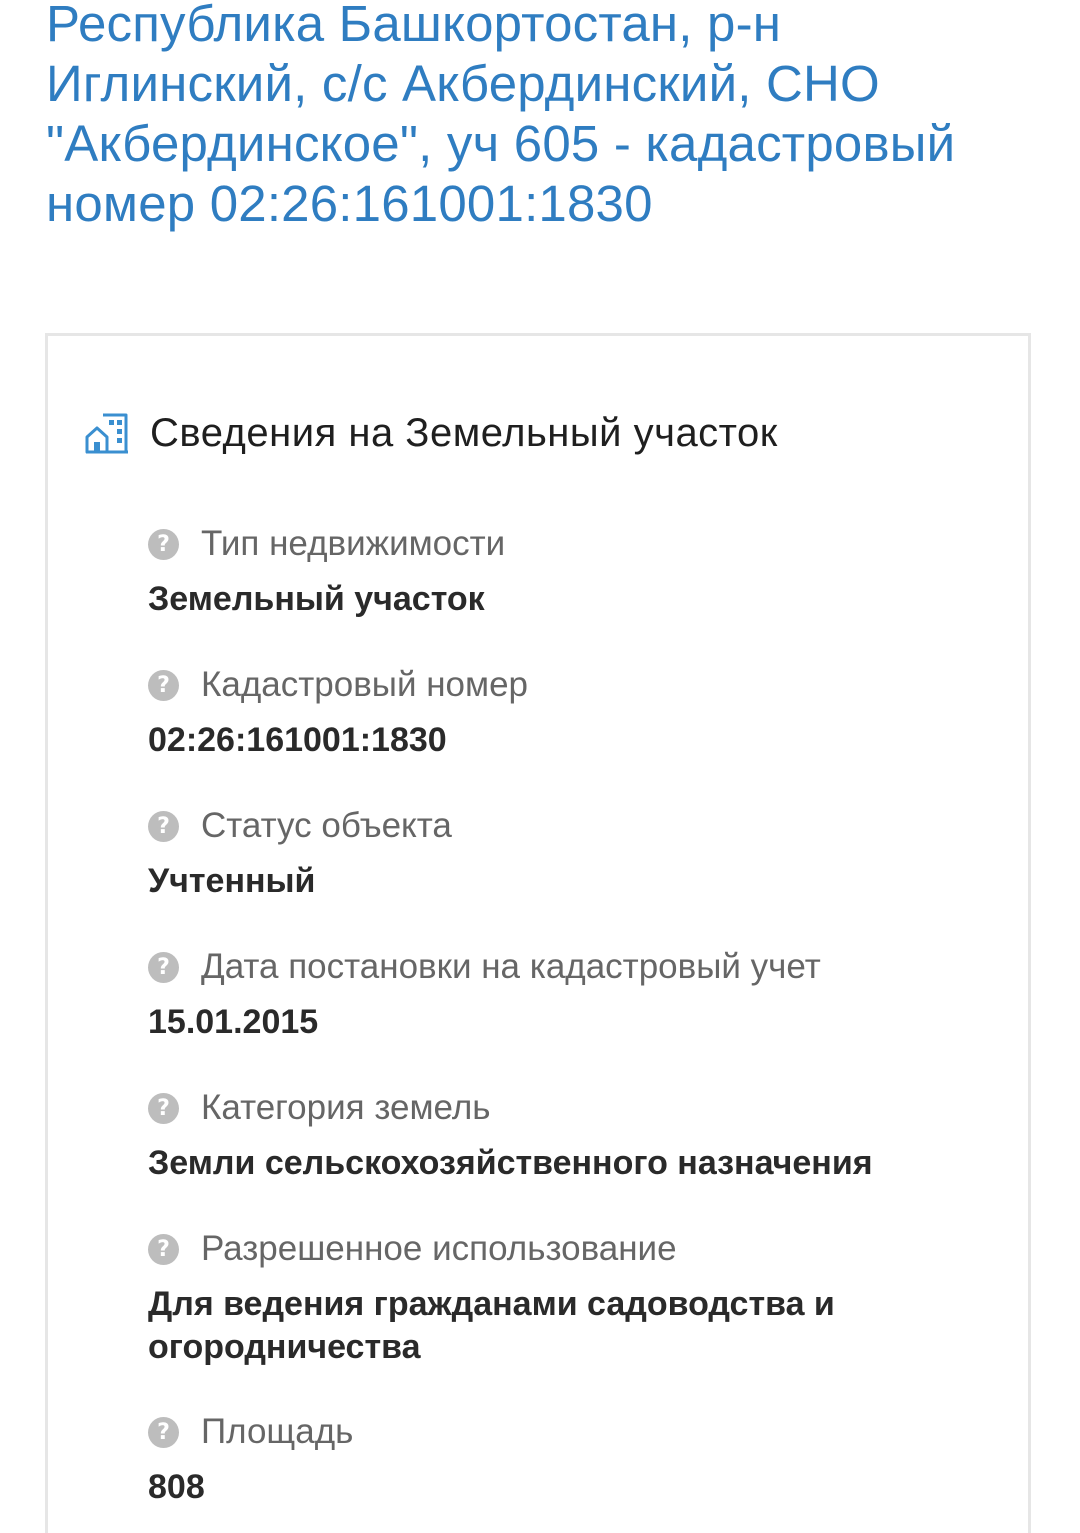  I want to click on field-label: Дата постановки на кадастровый учет, so click(511, 966).